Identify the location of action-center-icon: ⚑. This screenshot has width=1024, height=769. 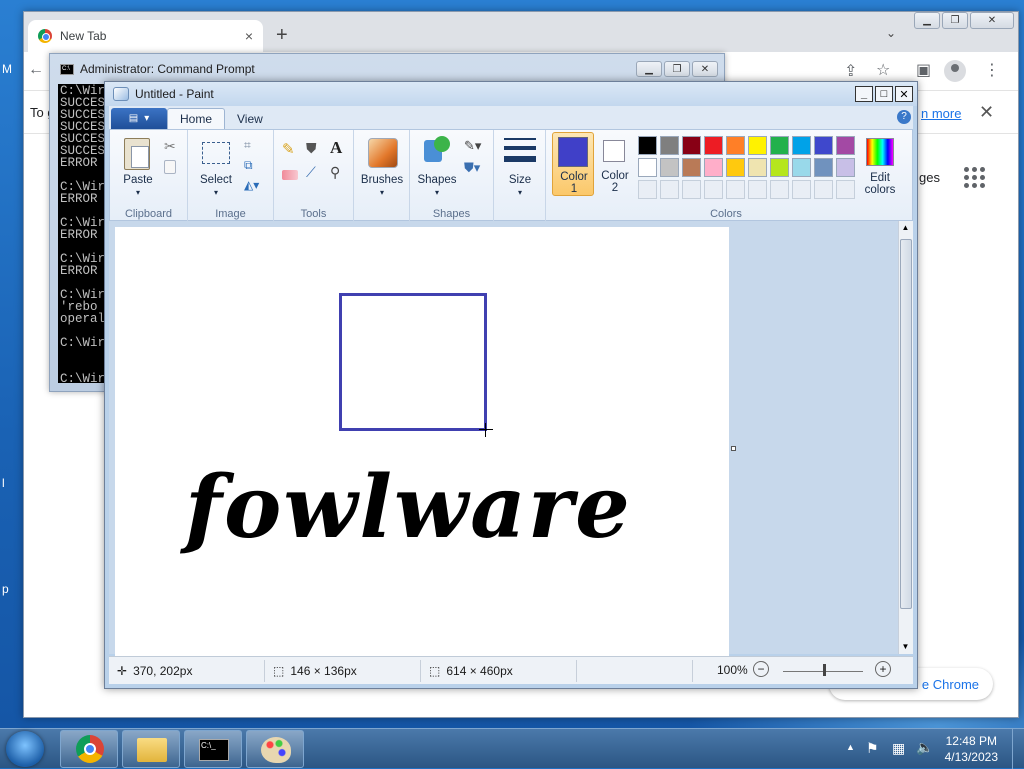
(872, 748).